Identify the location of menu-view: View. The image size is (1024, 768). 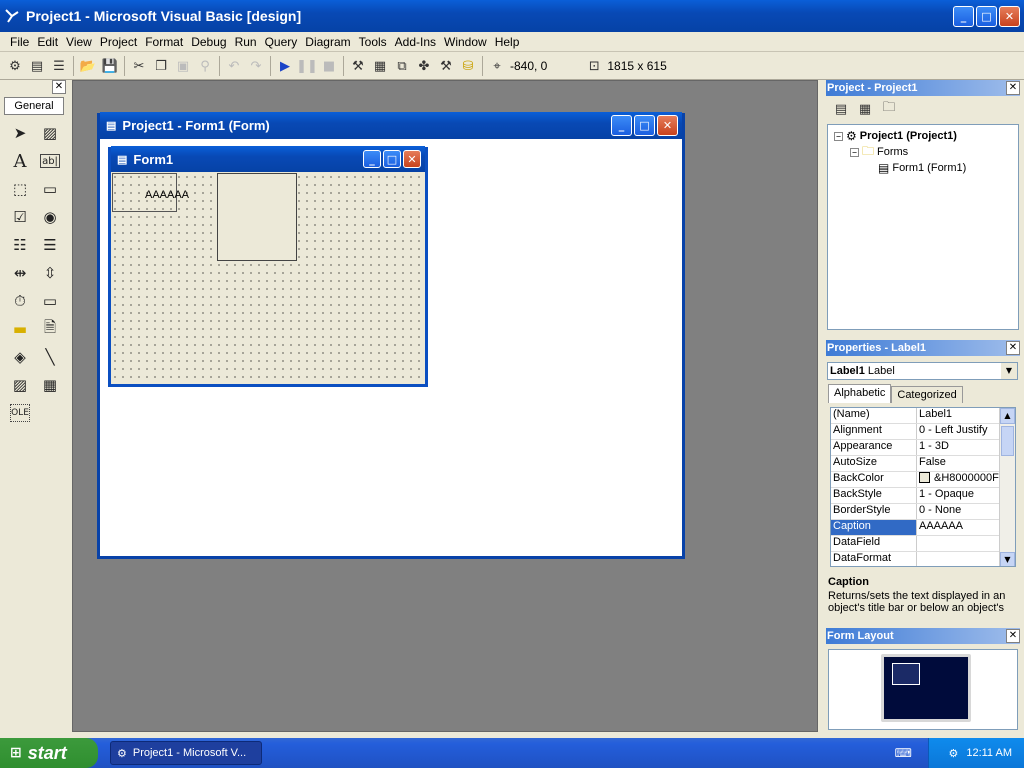
(79, 42).